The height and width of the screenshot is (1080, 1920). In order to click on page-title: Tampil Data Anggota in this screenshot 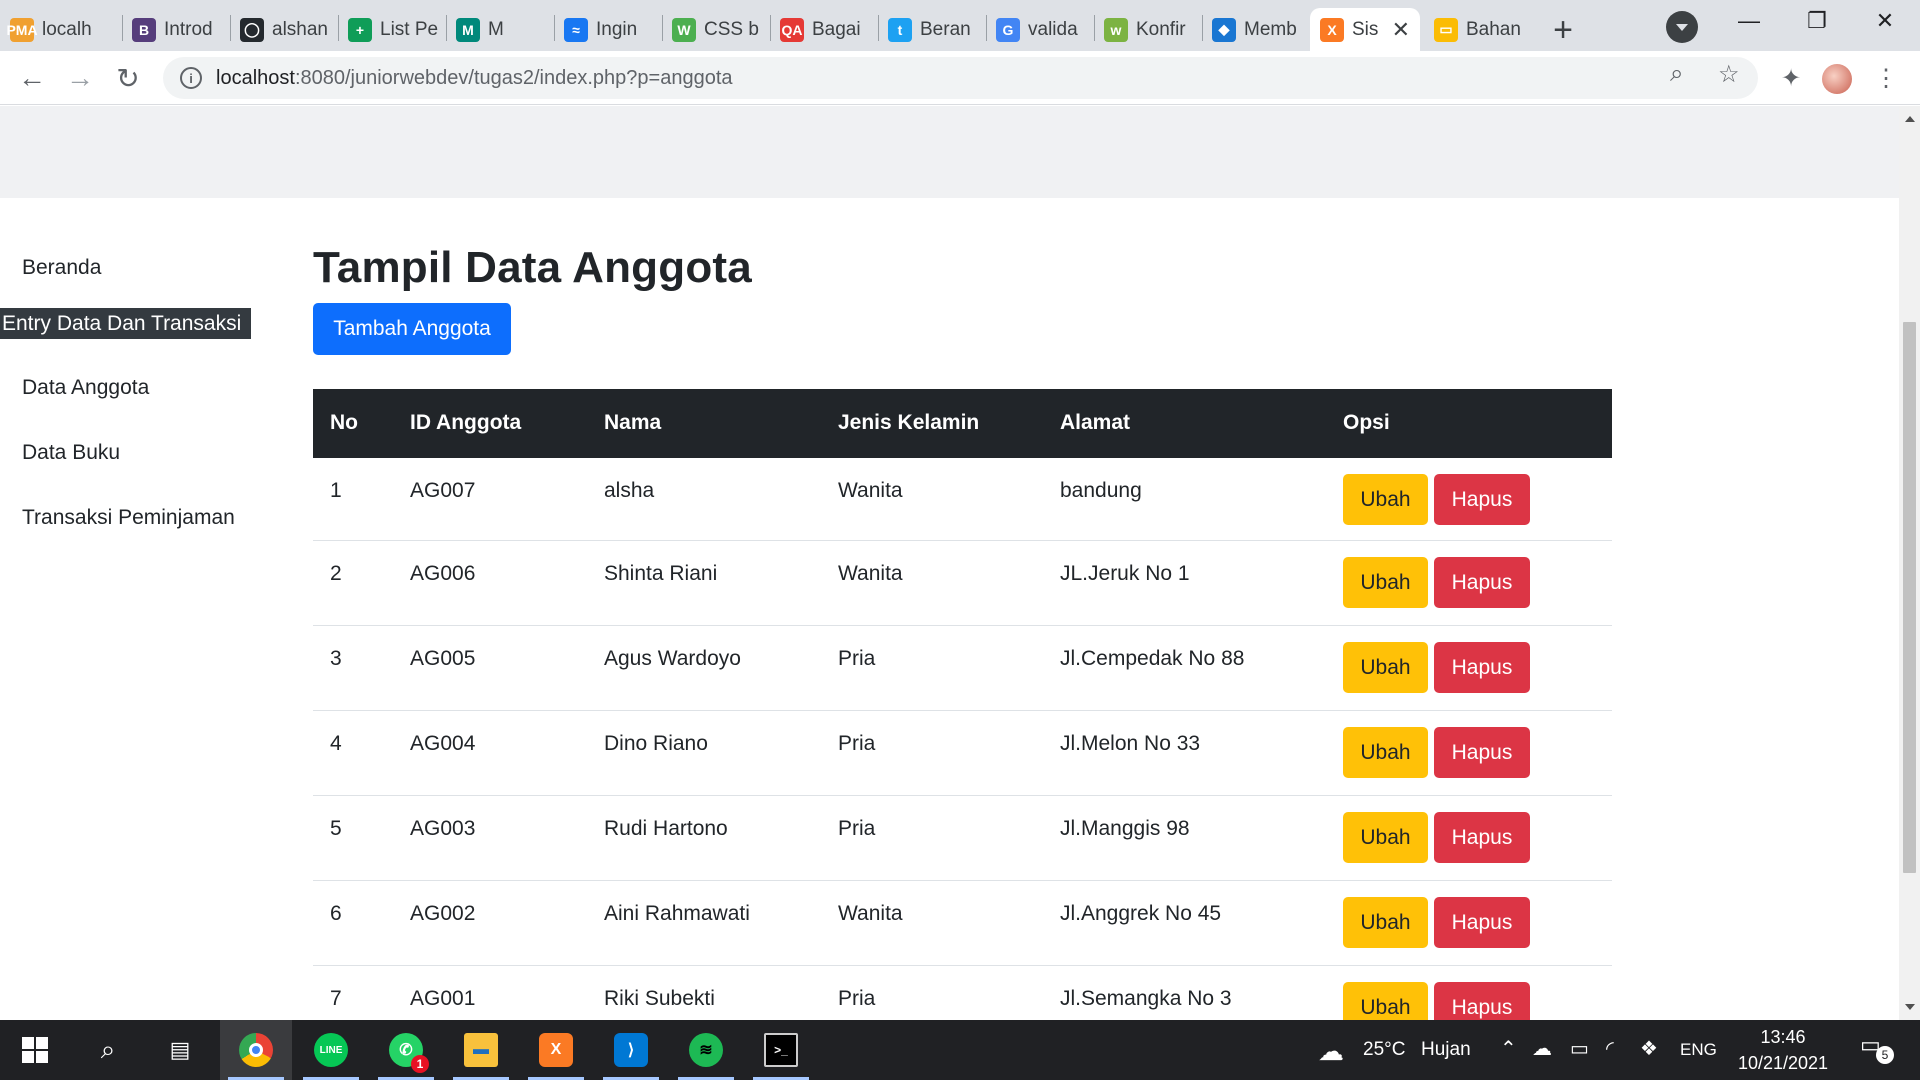, I will do `click(532, 267)`.